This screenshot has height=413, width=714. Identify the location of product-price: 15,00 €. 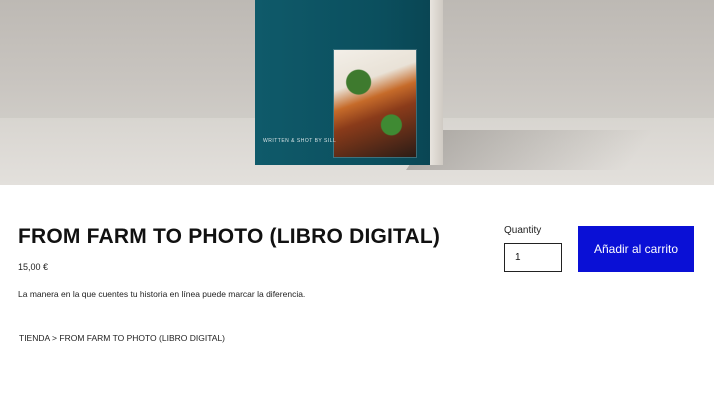
(33, 267).